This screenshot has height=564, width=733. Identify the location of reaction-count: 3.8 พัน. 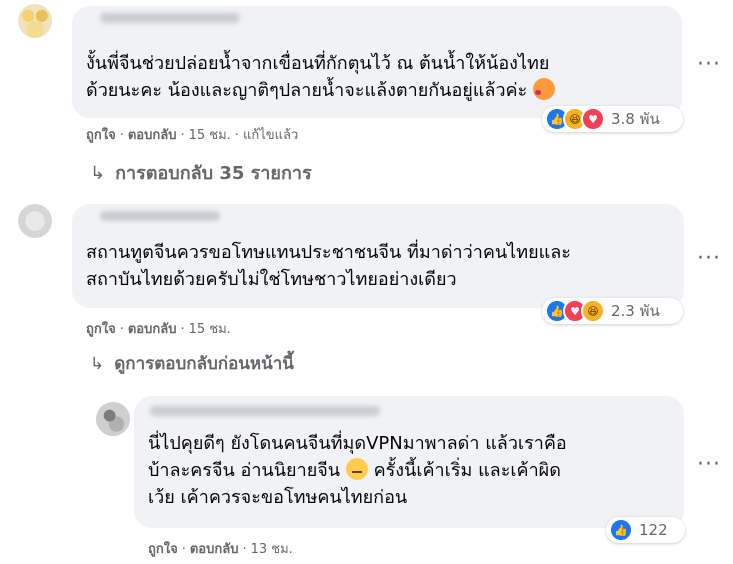
(635, 119).